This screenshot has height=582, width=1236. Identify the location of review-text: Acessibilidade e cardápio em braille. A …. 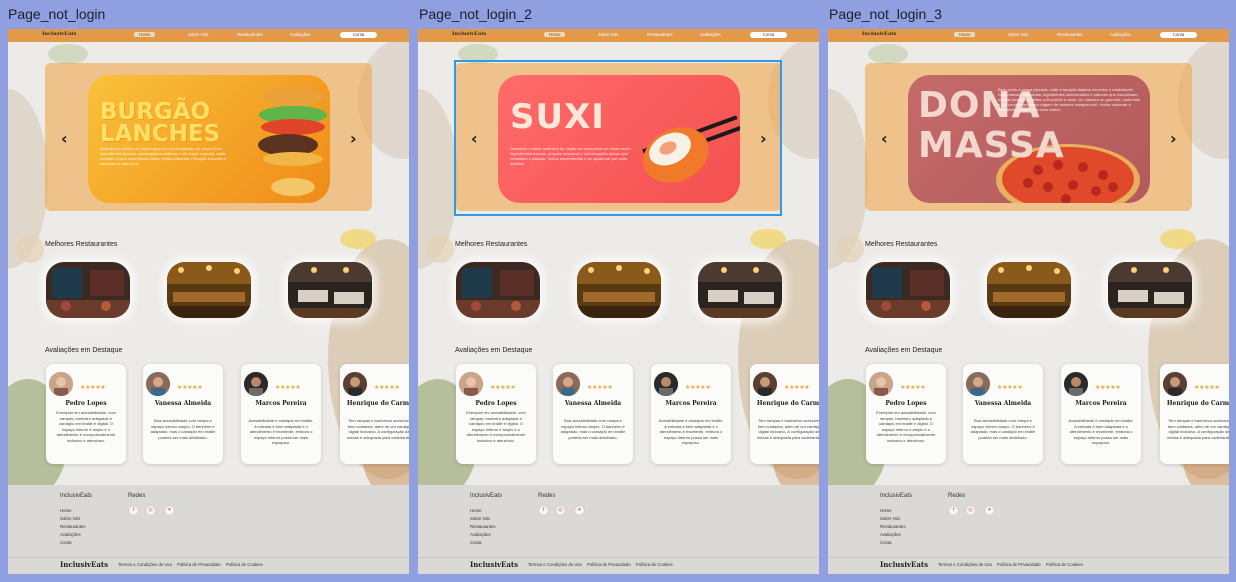
(691, 432).